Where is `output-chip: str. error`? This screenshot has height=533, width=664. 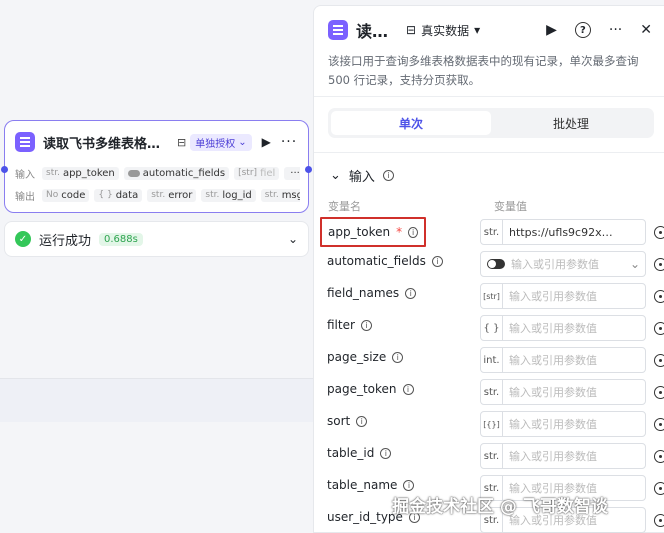
output-chip: str. error is located at coordinates (172, 195).